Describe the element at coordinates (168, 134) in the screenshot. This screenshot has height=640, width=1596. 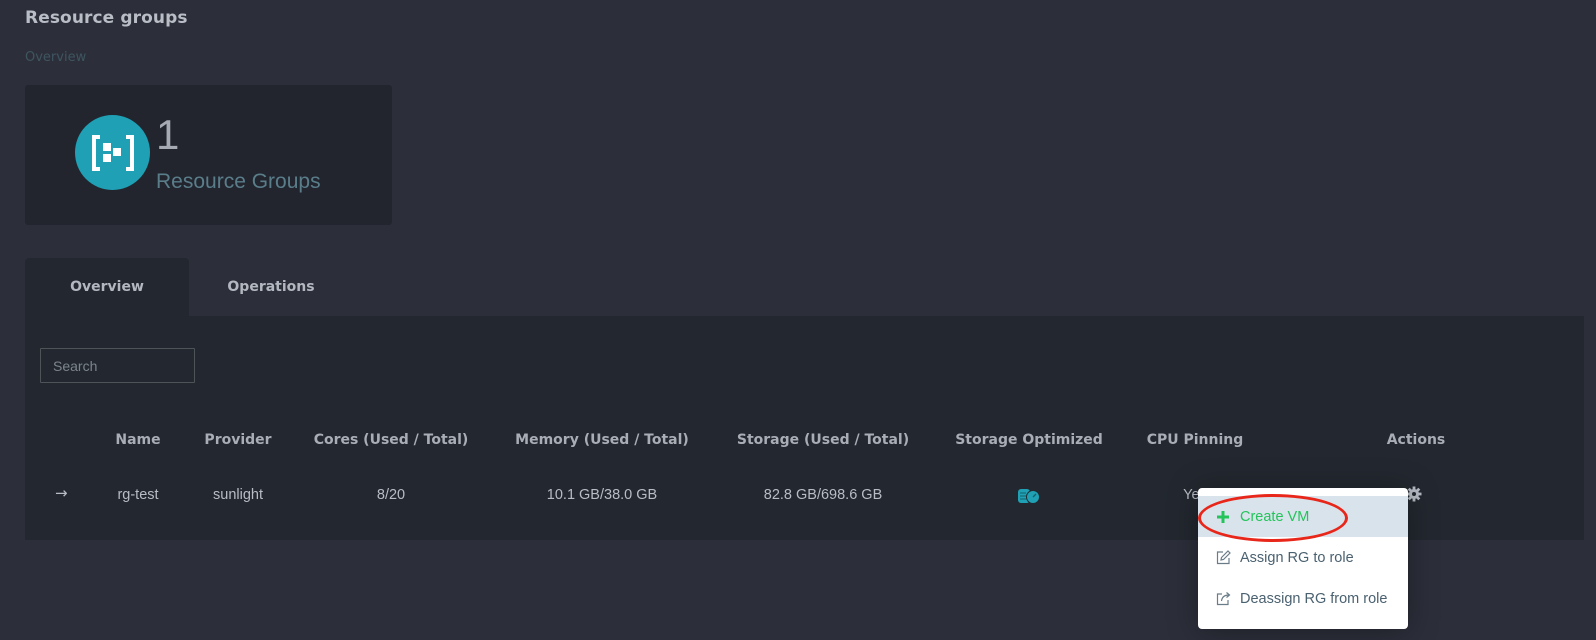
I see `stat-value: 1` at that location.